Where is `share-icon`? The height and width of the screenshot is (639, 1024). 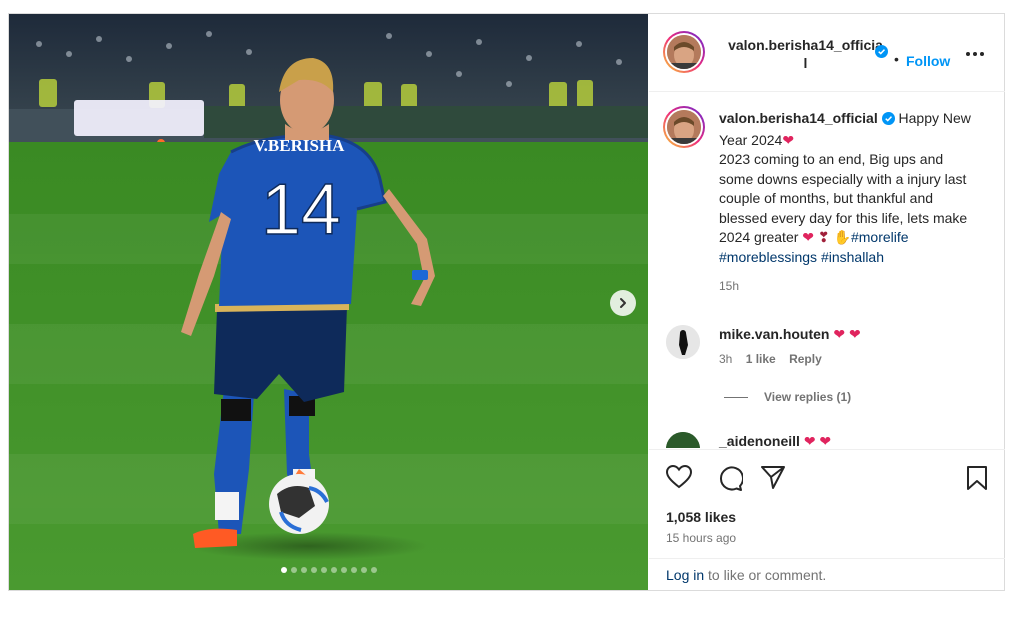 share-icon is located at coordinates (773, 478).